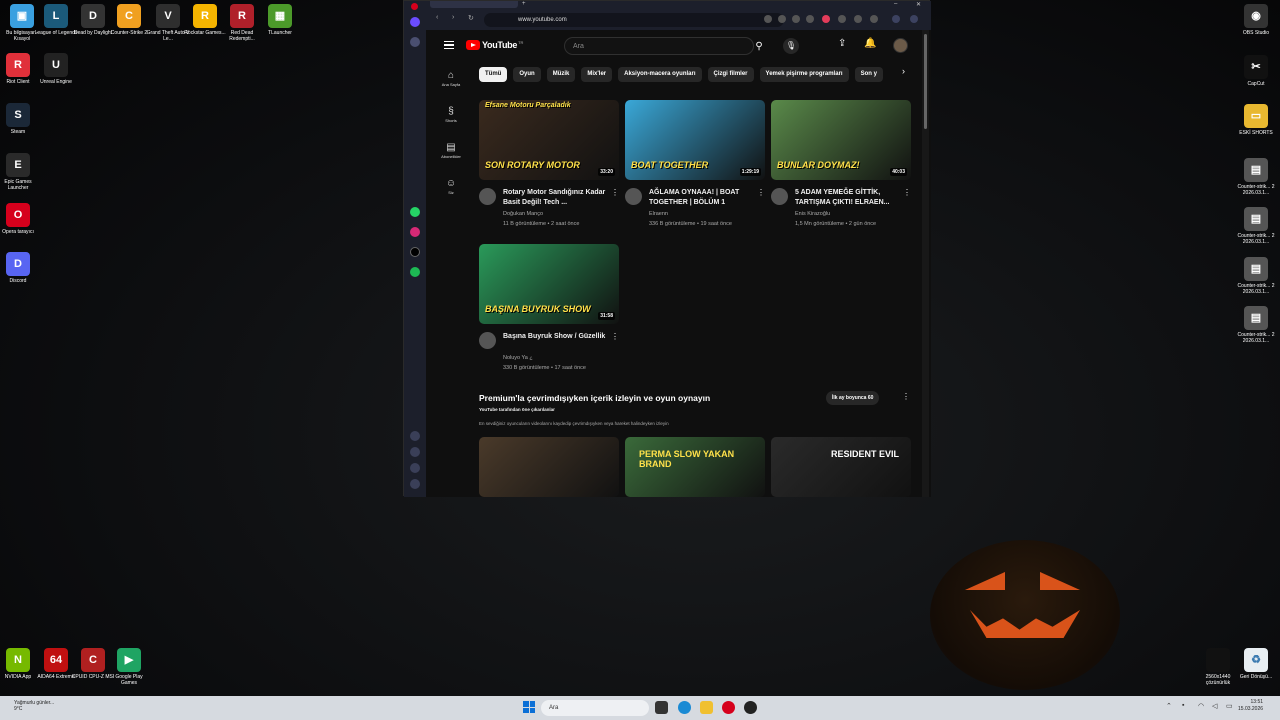  What do you see at coordinates (842, 19) in the screenshot?
I see `download-icon` at bounding box center [842, 19].